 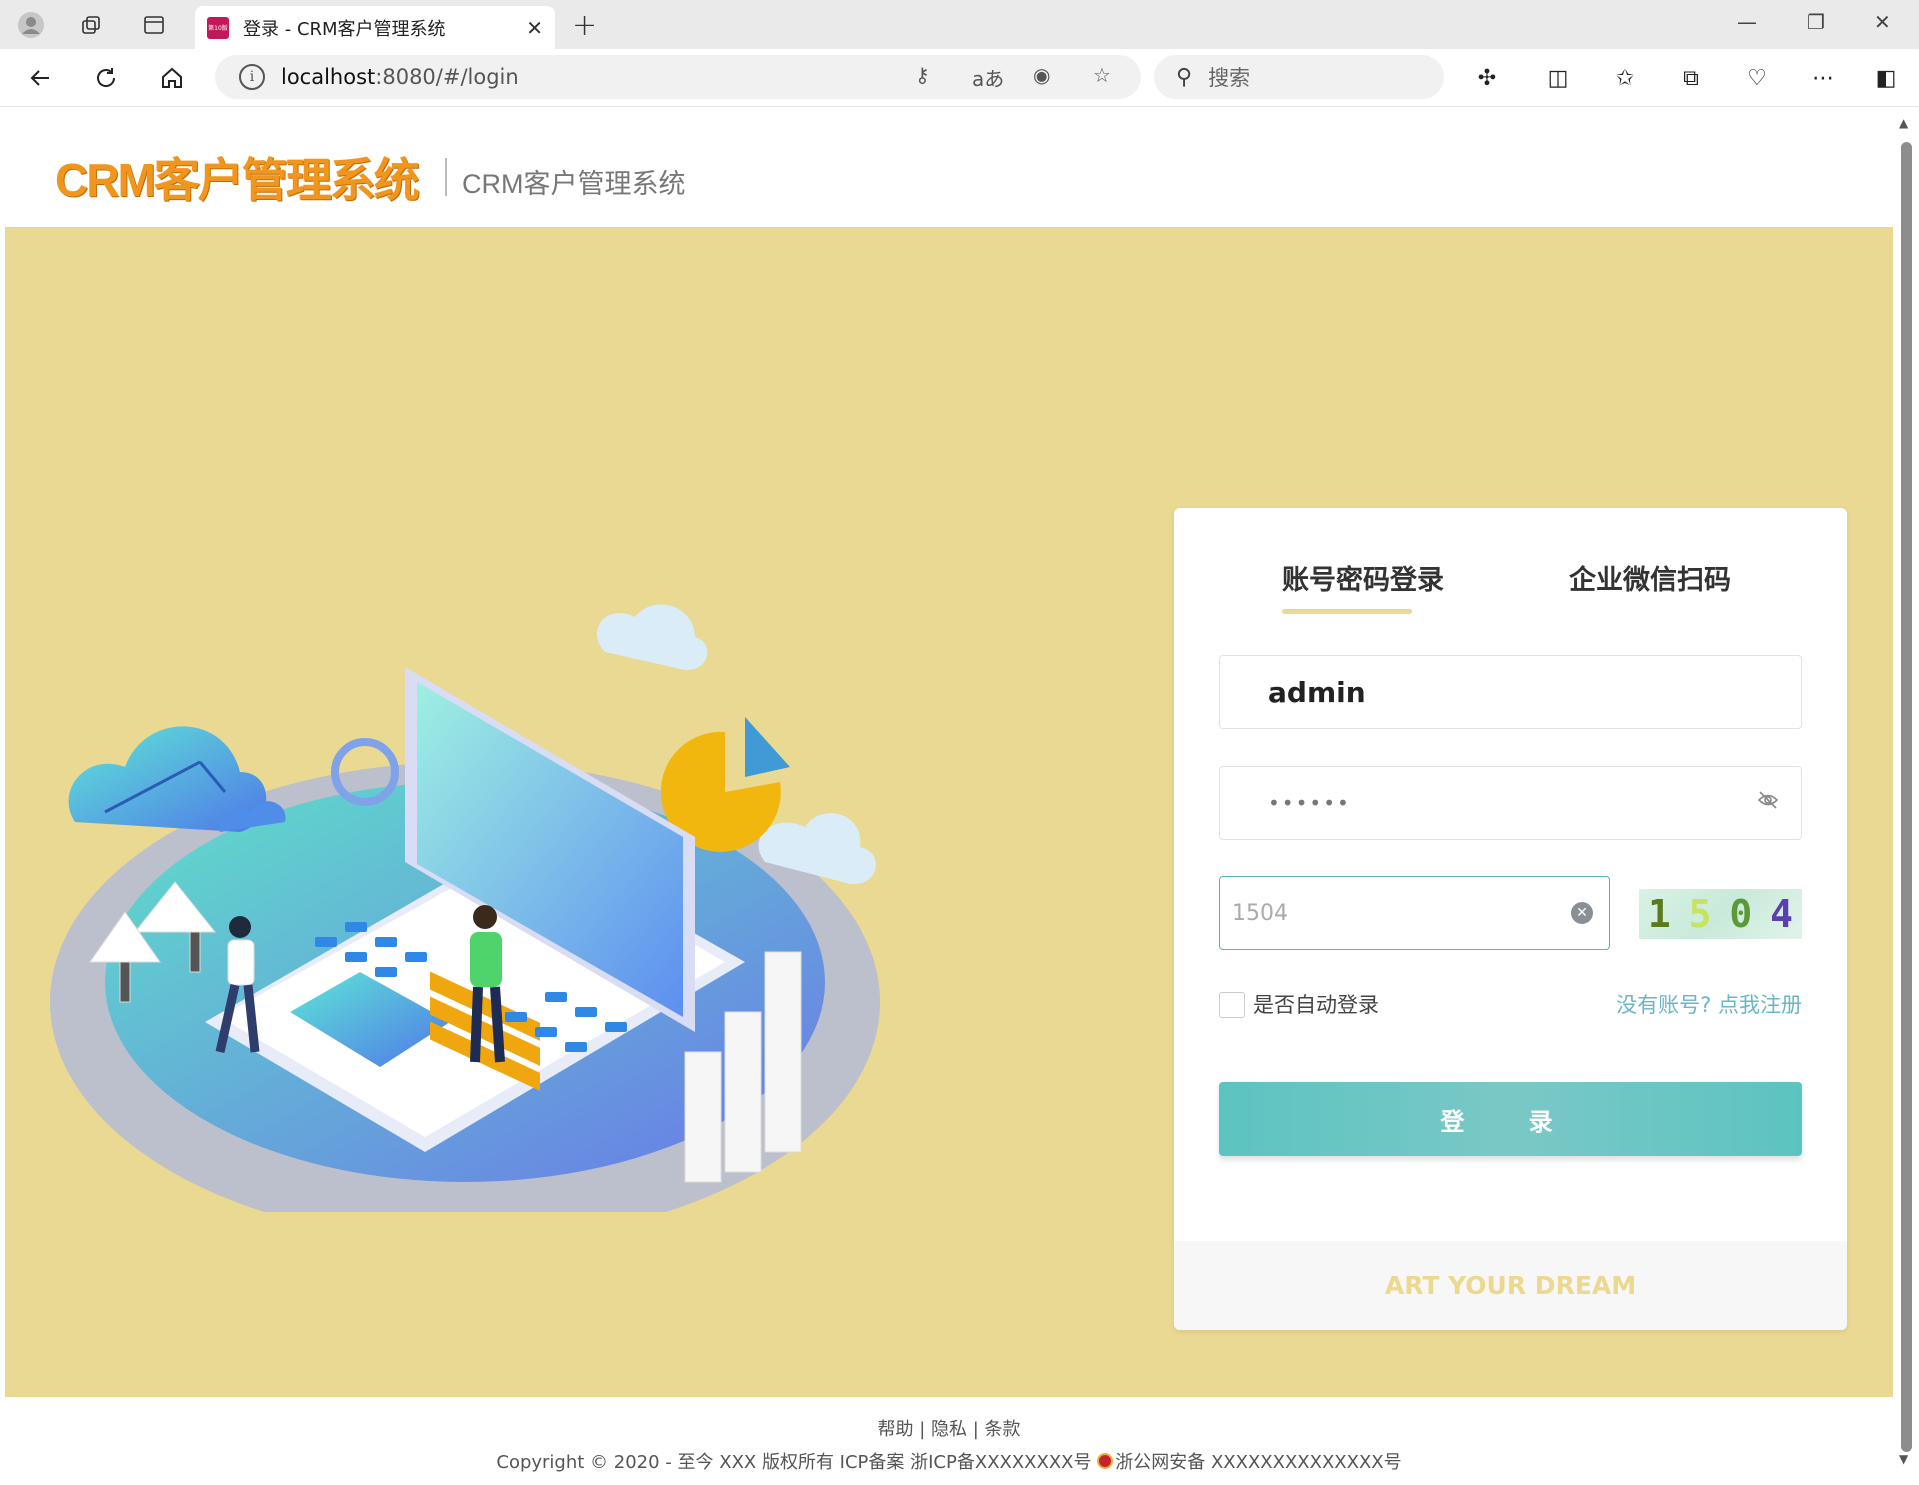 I want to click on tab-account-login: 账号密码登录, so click(x=1363, y=577).